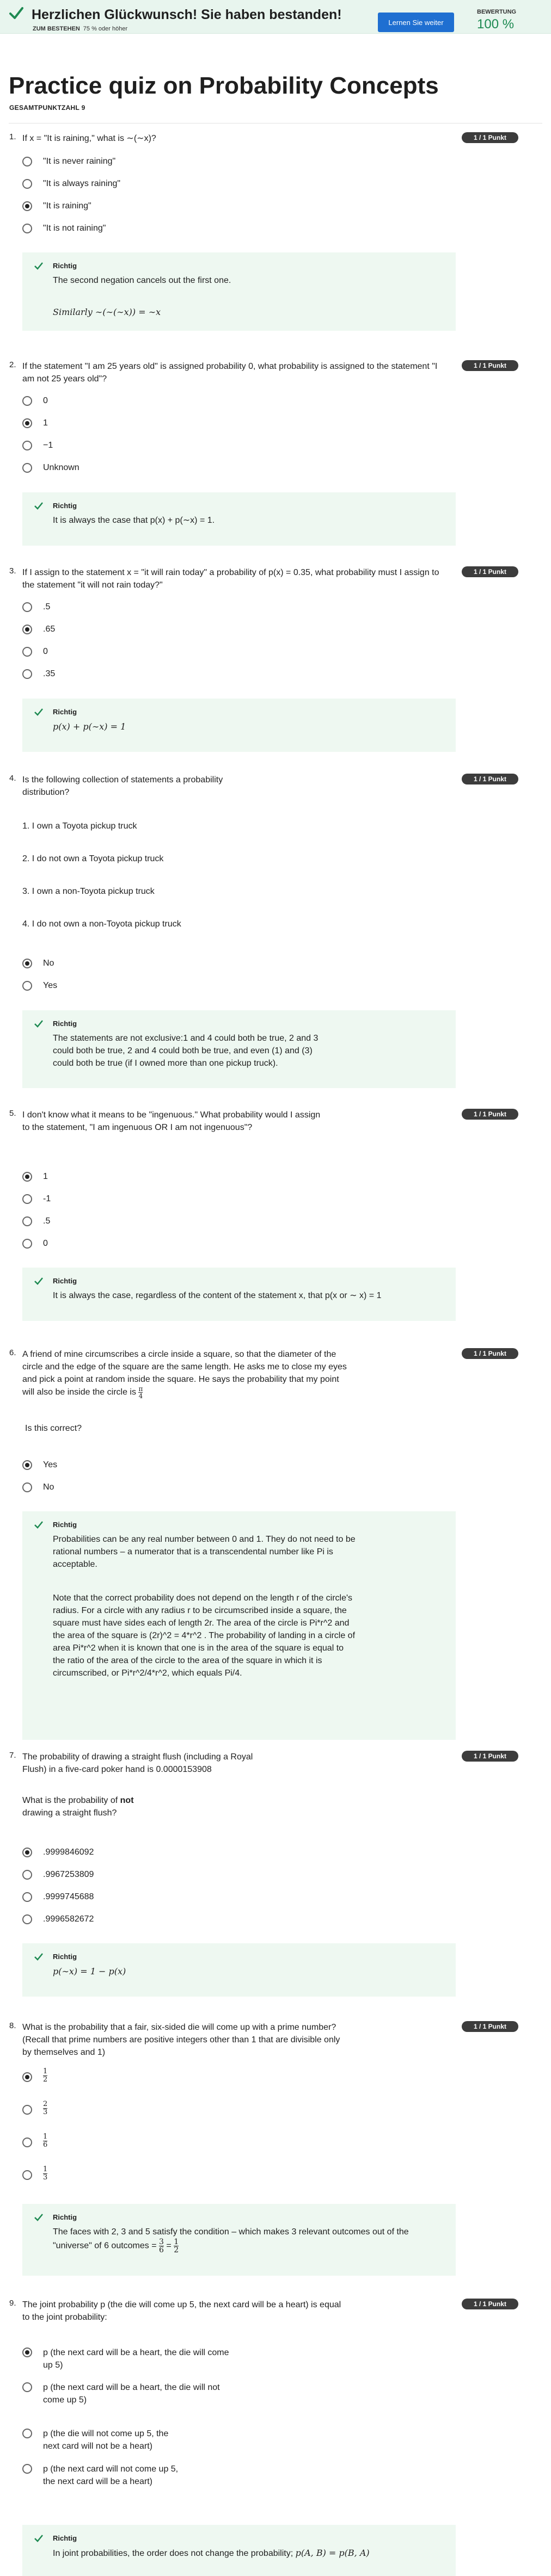 Image resolution: width=551 pixels, height=2576 pixels. What do you see at coordinates (56, 206) in the screenshot?
I see `answer-option: "It is raining"` at bounding box center [56, 206].